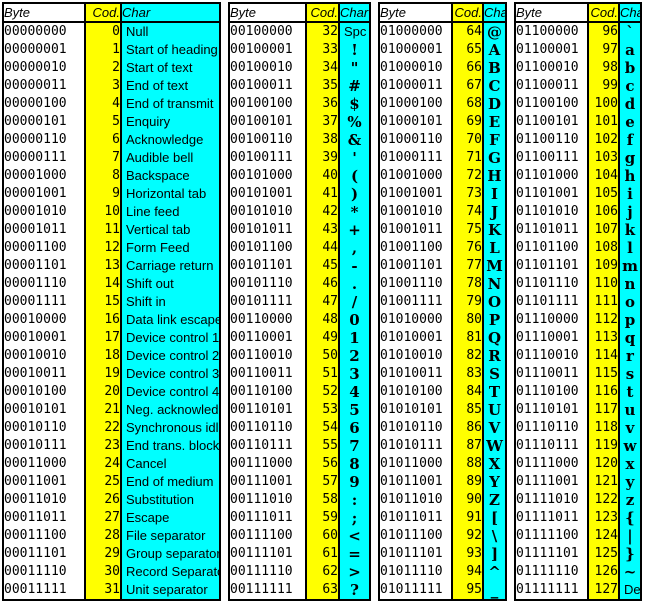  Describe the element at coordinates (603, 140) in the screenshot. I see `code-cell: 102` at that location.